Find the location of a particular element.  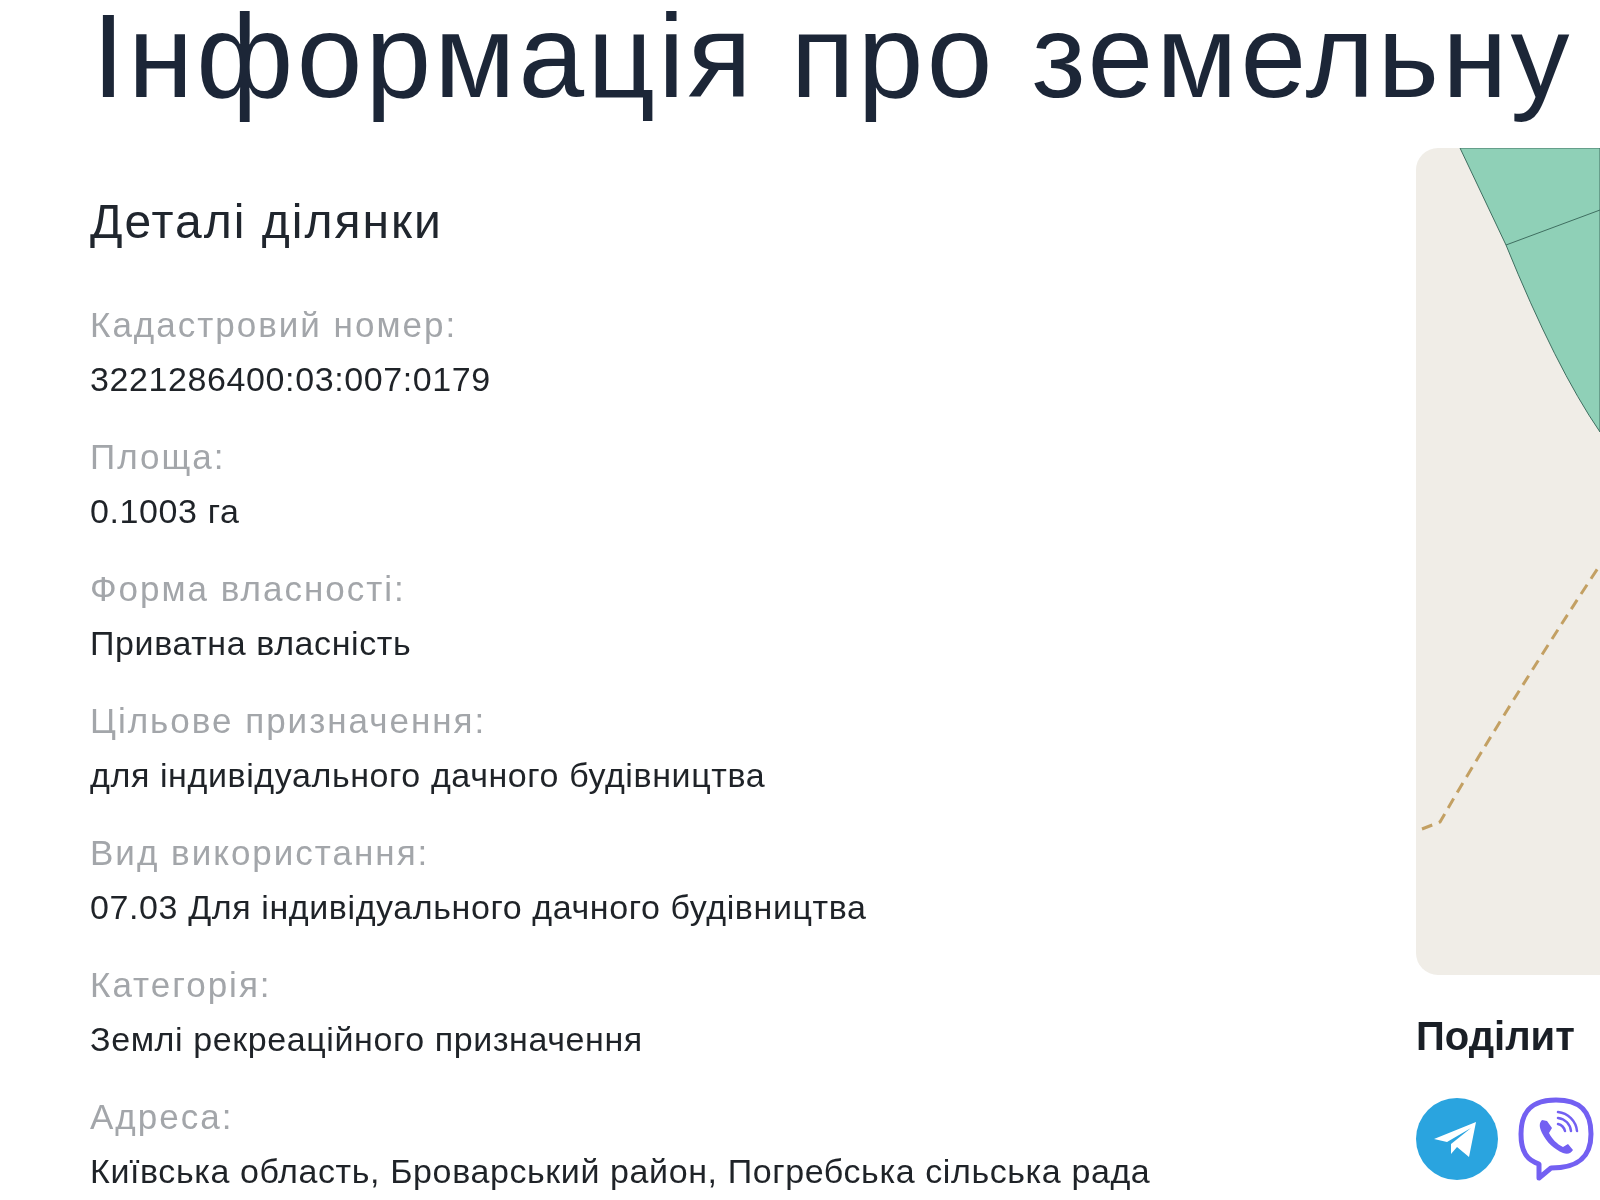

field-value: Землі рекреаційного призначення is located at coordinates (367, 1039).